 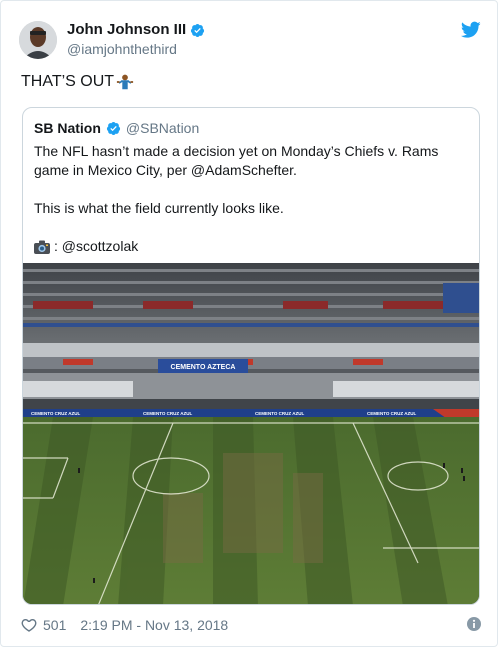 I want to click on author-handle: @iamjohnthethird, so click(x=136, y=49).